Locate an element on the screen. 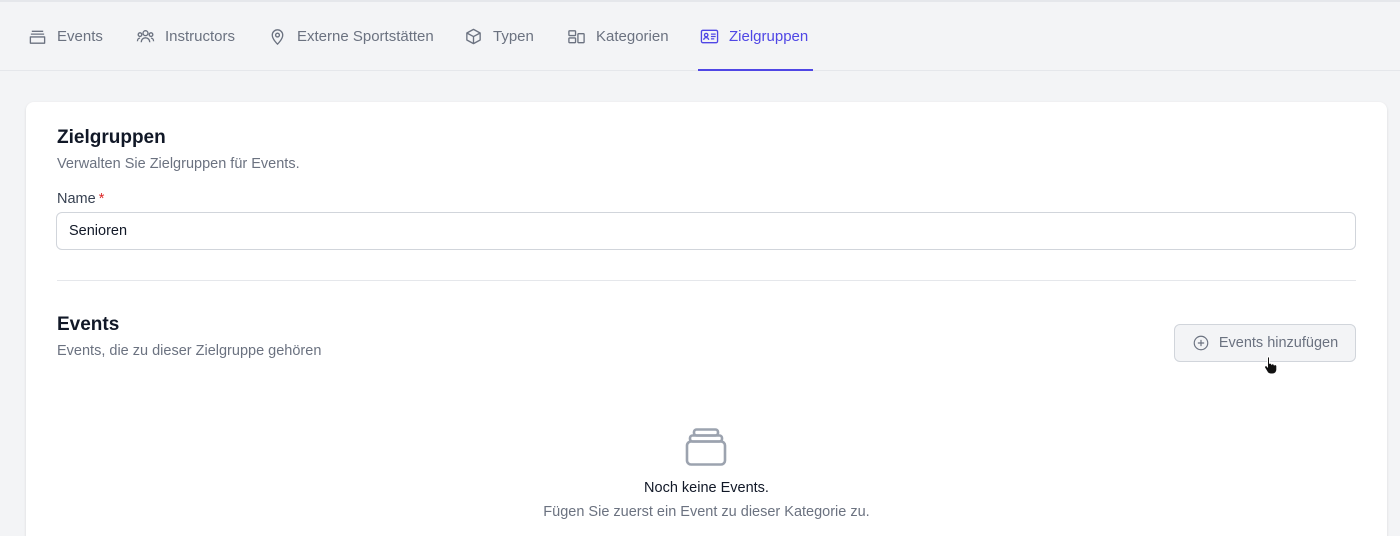  form-title: Zielgruppen is located at coordinates (111, 137).